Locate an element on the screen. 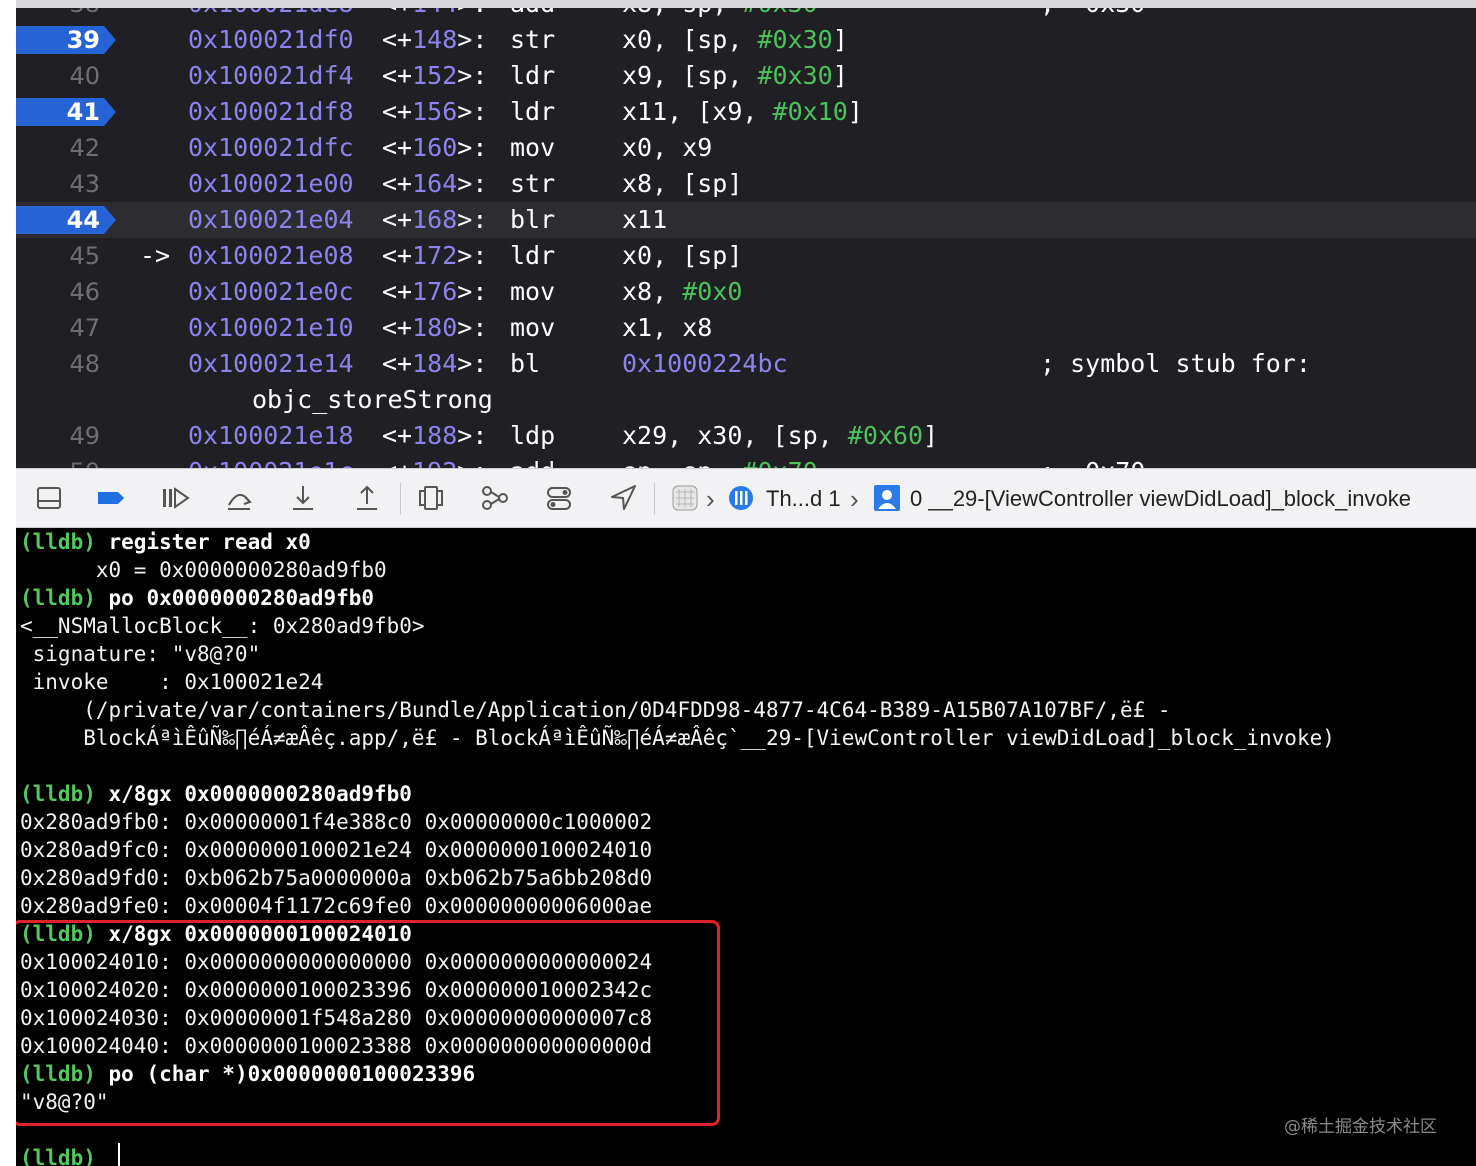  offset-value: 184 is located at coordinates (435, 363).